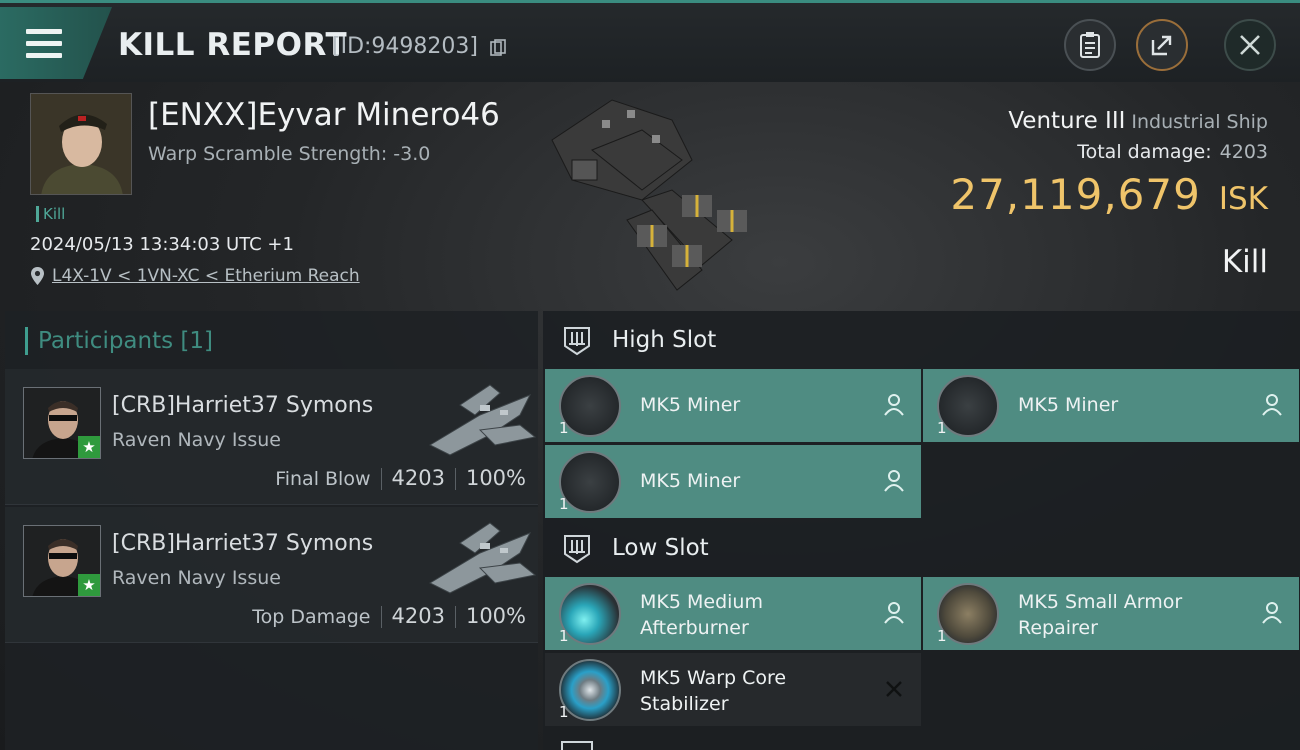 This screenshot has height=750, width=1300. Describe the element at coordinates (694, 628) in the screenshot. I see `module-name-line: Afterburner` at that location.